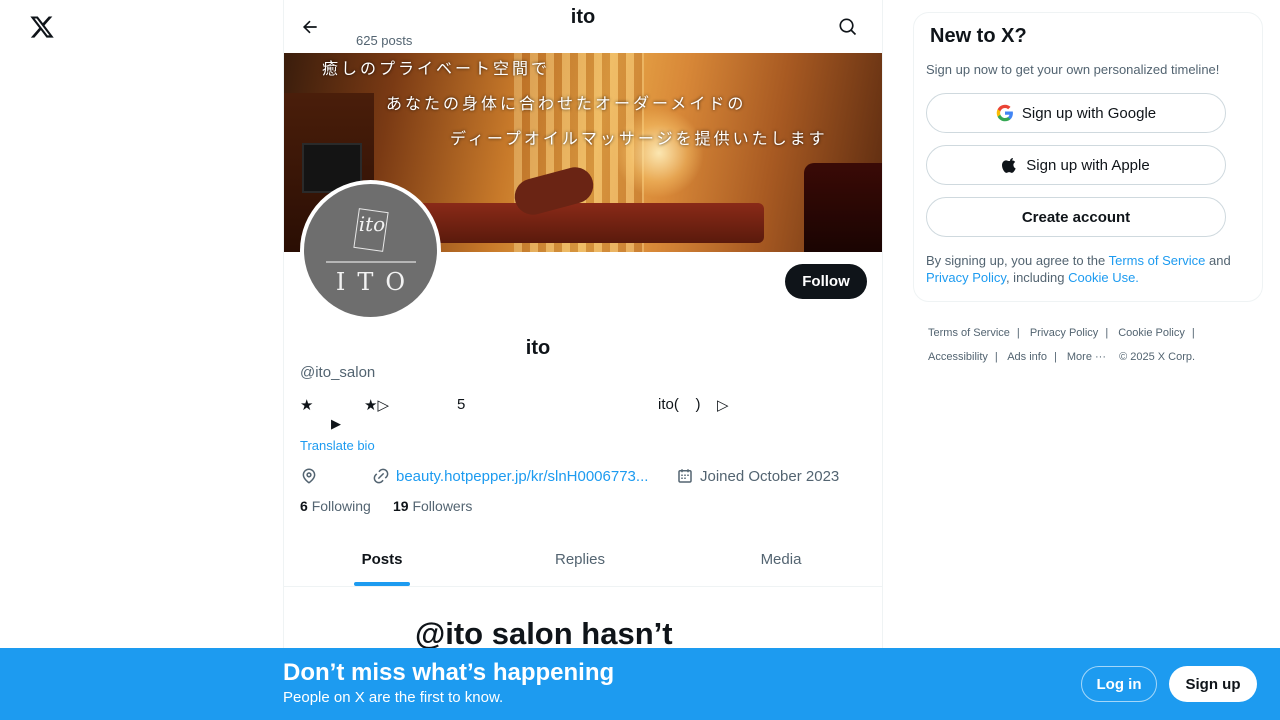 The height and width of the screenshot is (720, 1280). What do you see at coordinates (338, 372) in the screenshot?
I see `user-handle: @ito_salon` at bounding box center [338, 372].